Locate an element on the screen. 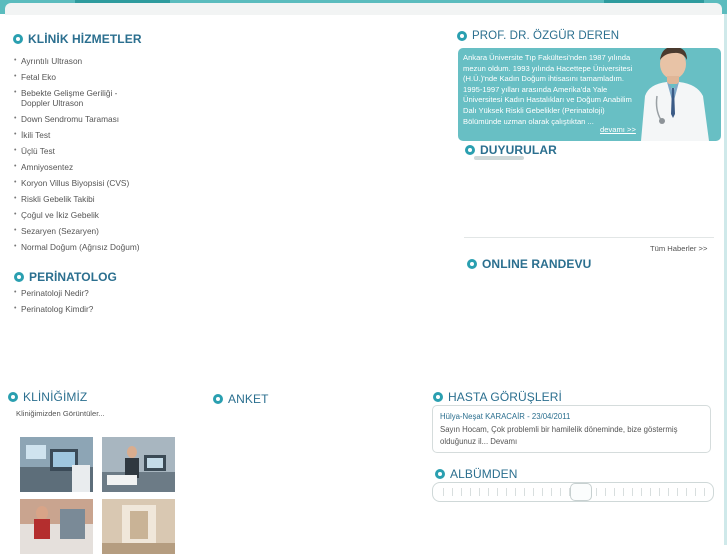 Image resolution: width=727 pixels, height=554 pixels. testimonials-heading: HASTA GÖRÜŞLERİ is located at coordinates (497, 397).